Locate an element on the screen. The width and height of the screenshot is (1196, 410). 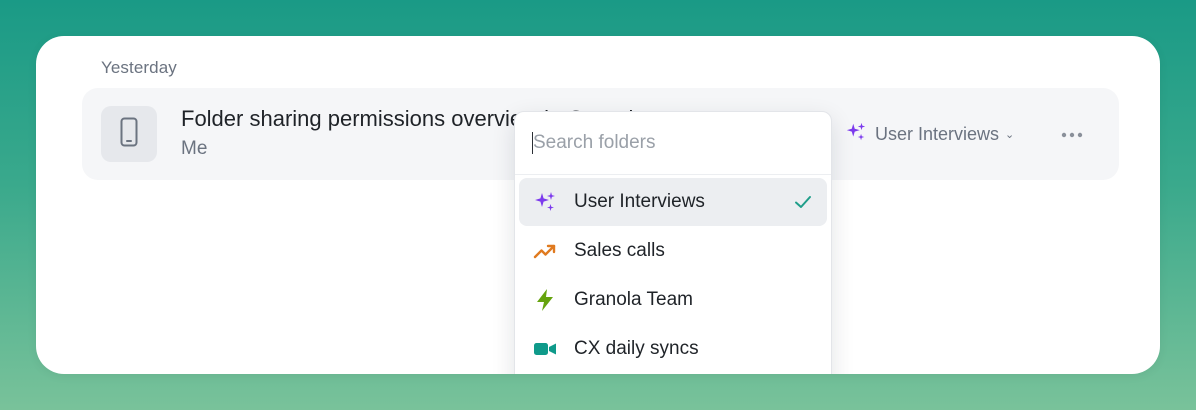
folder-option-user-interviews: User Interviews is located at coordinates (673, 202).